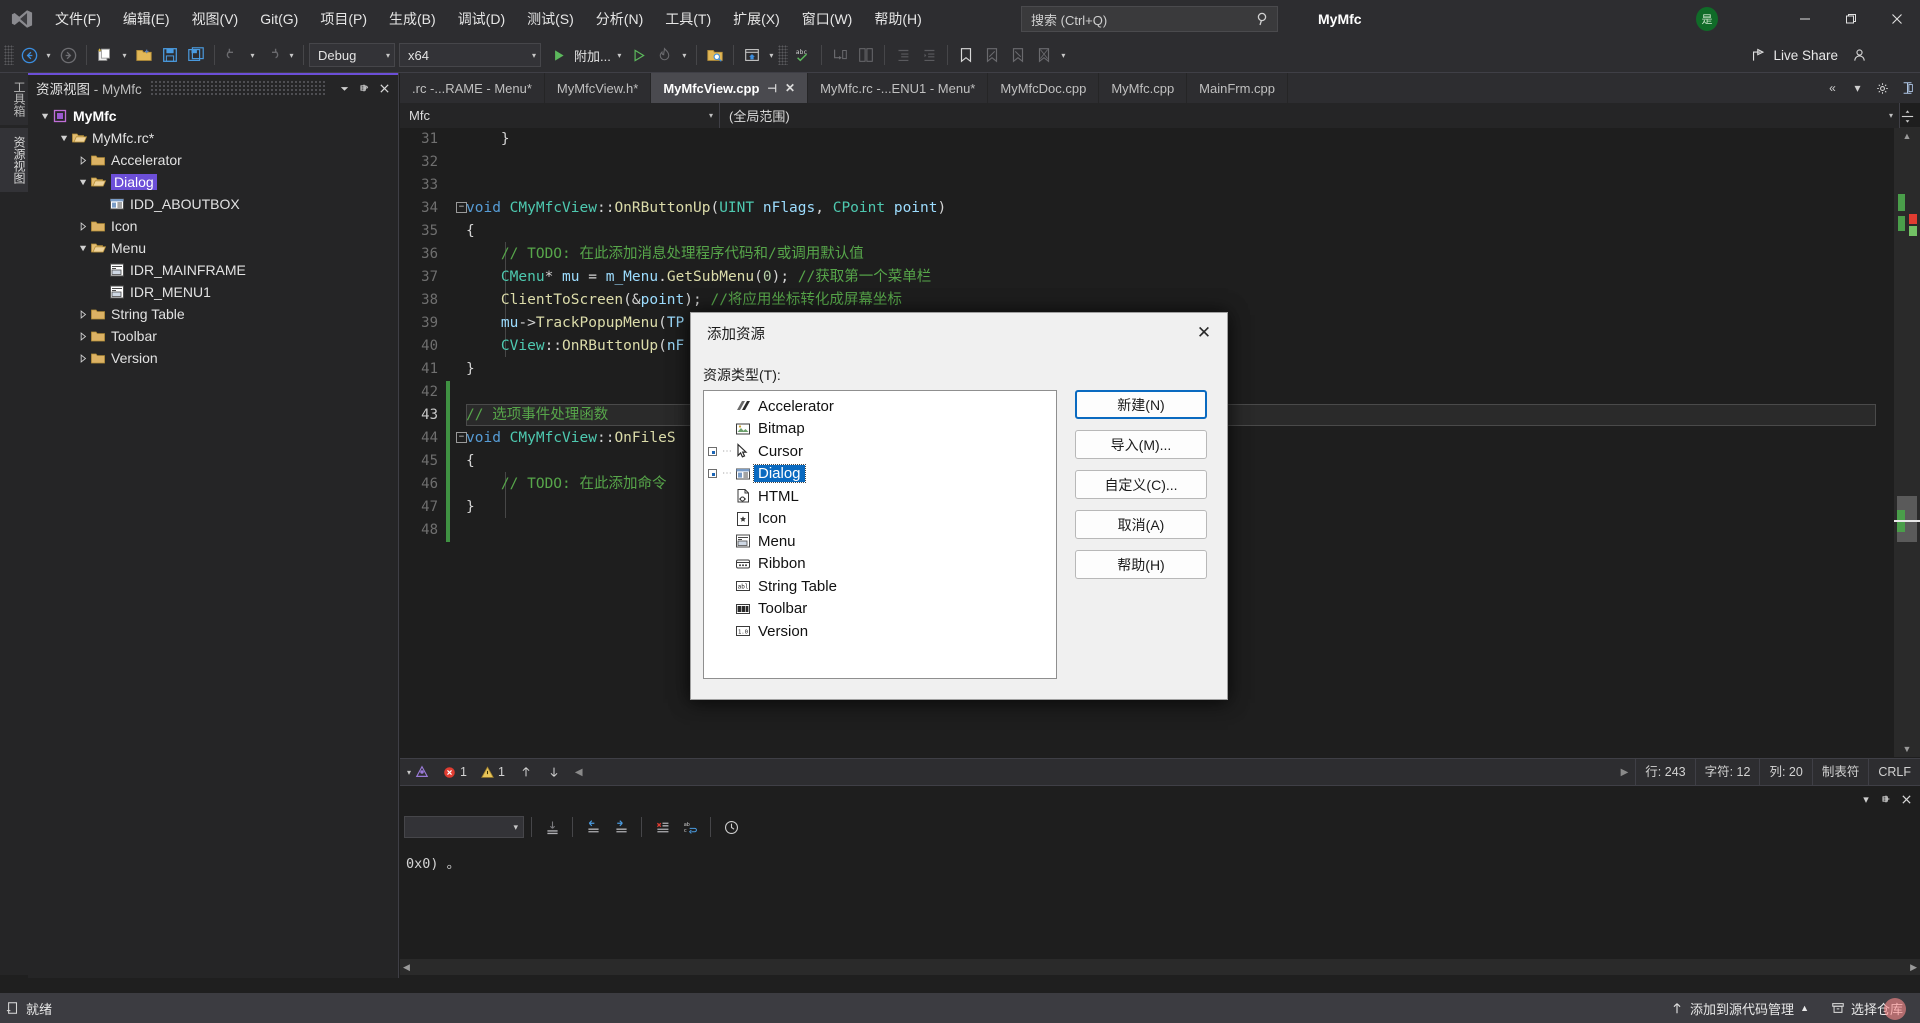  Describe the element at coordinates (1907, 433) in the screenshot. I see `editor-vertical-scrollbar: ▲ ▼` at that location.